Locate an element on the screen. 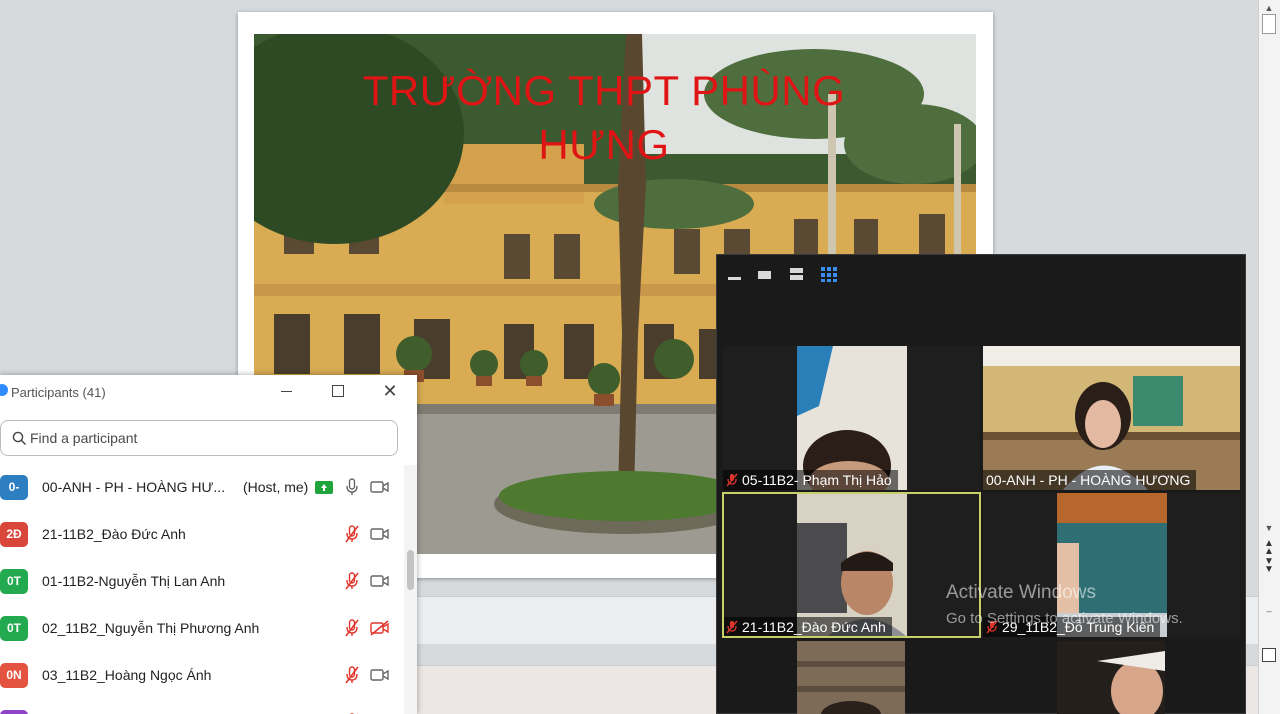 The width and height of the screenshot is (1280, 714). close-button: ✕ is located at coordinates (390, 391).